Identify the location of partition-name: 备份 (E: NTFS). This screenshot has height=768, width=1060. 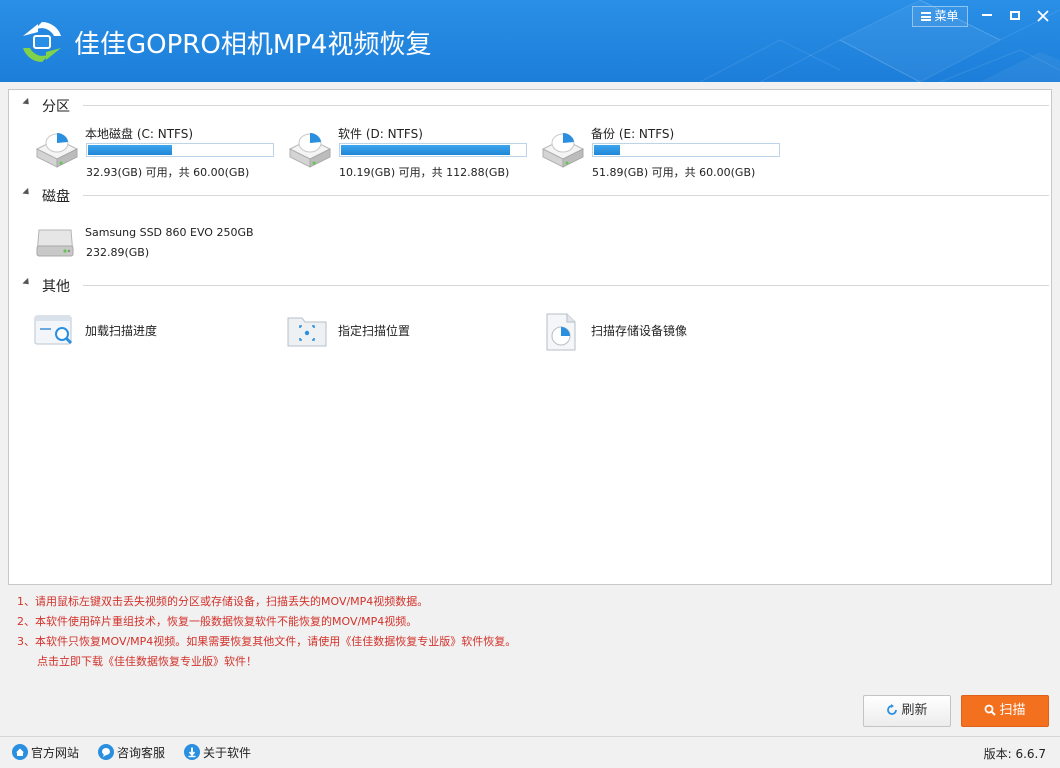
(632, 133).